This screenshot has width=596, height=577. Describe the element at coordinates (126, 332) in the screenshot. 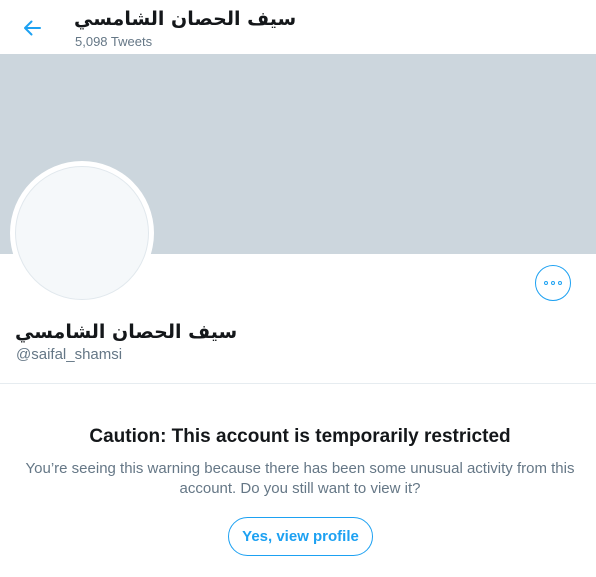

I see `profile-name: سيف الحصان الشامسي` at that location.